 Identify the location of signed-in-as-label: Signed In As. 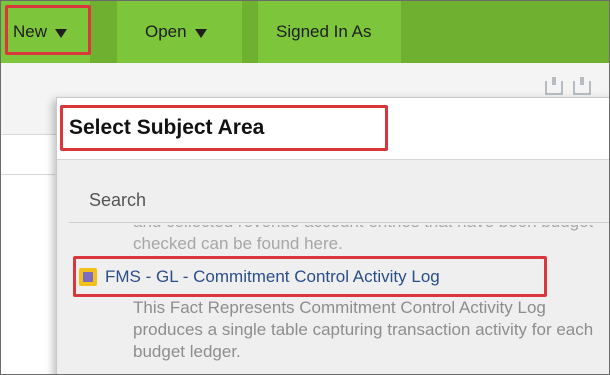
(324, 31).